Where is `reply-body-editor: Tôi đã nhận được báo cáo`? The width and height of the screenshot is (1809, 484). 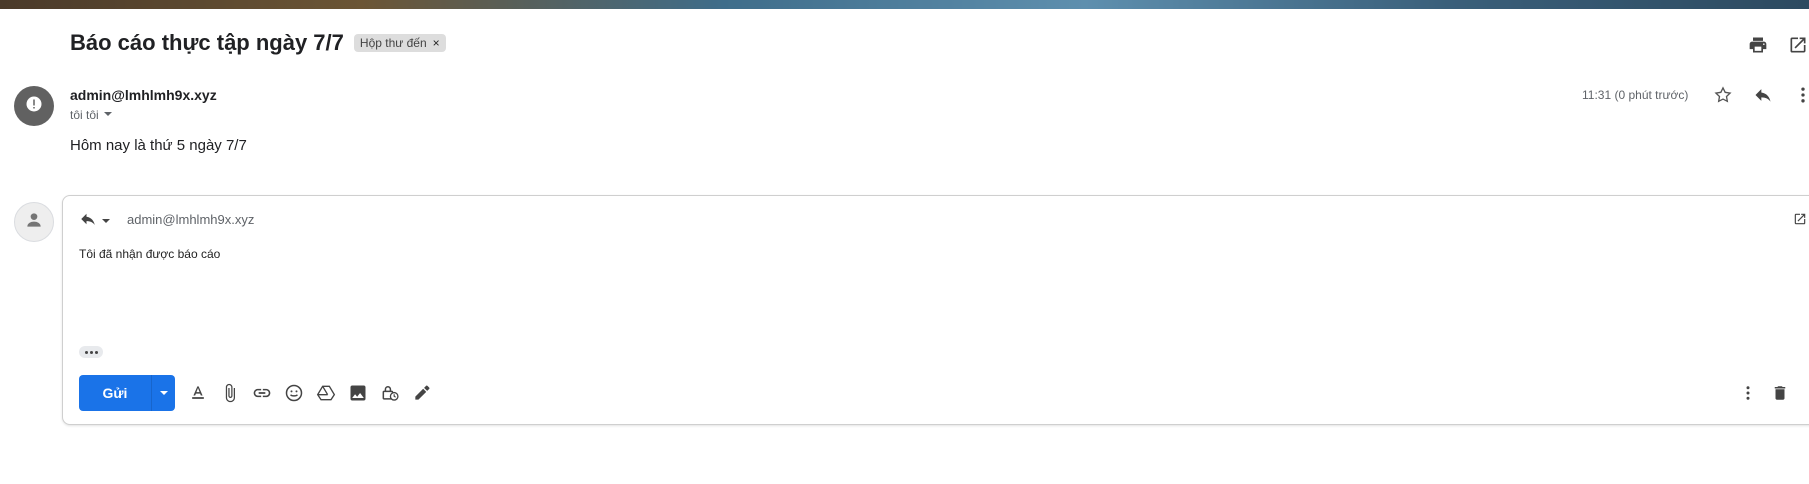
reply-body-editor: Tôi đã nhận được báo cáo is located at coordinates (149, 254).